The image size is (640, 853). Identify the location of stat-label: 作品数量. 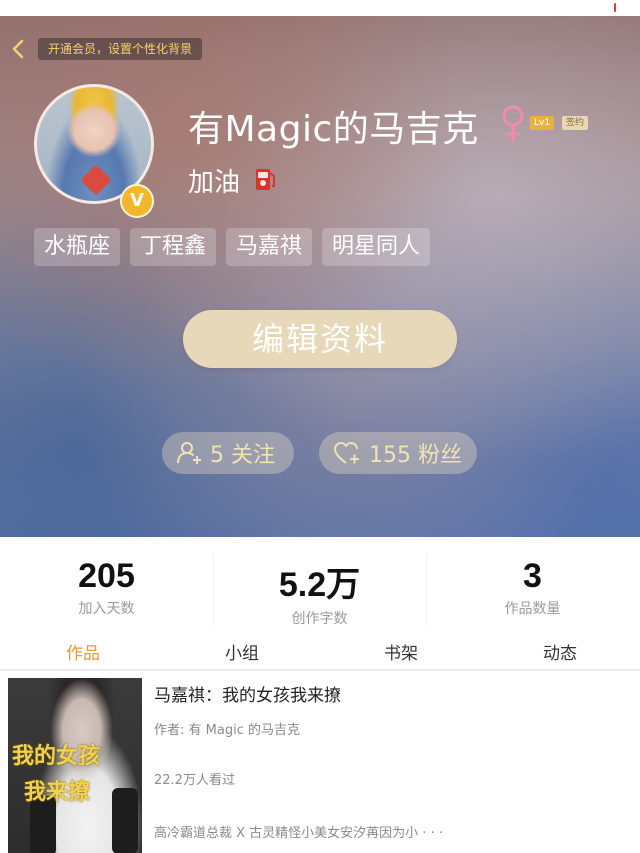
(532, 609).